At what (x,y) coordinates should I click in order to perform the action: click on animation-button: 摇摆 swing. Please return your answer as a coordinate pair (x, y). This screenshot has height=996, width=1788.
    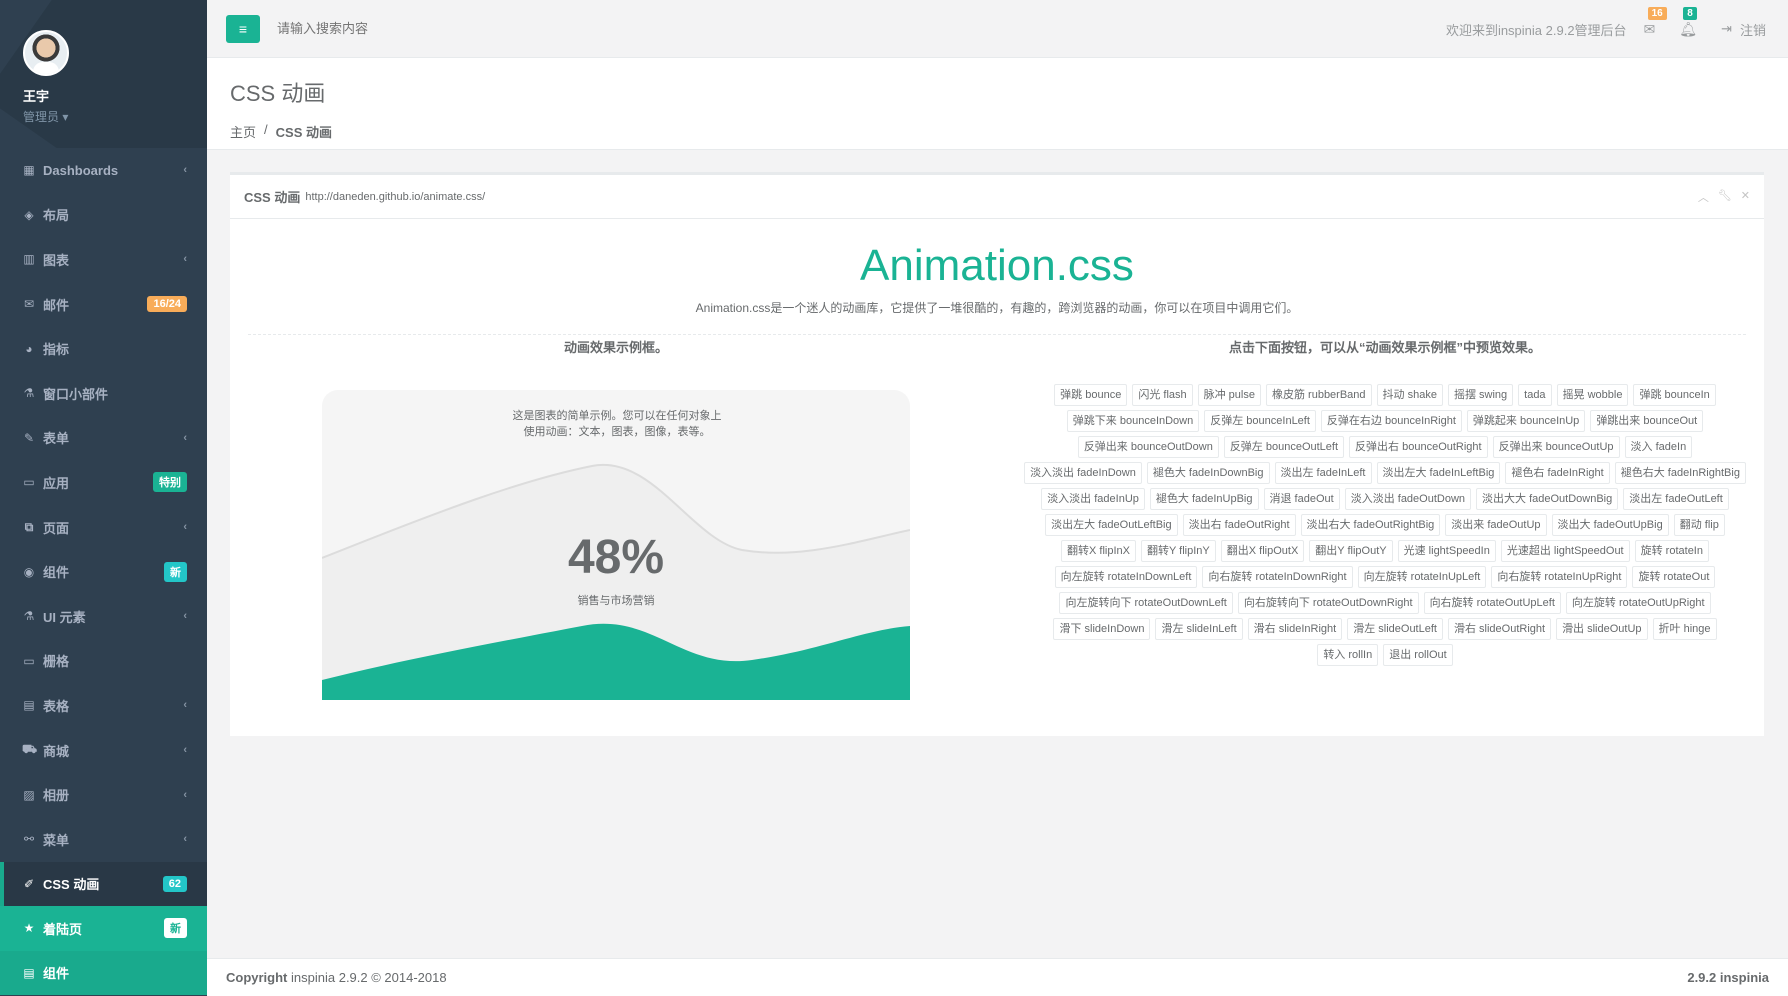
    Looking at the image, I should click on (1480, 395).